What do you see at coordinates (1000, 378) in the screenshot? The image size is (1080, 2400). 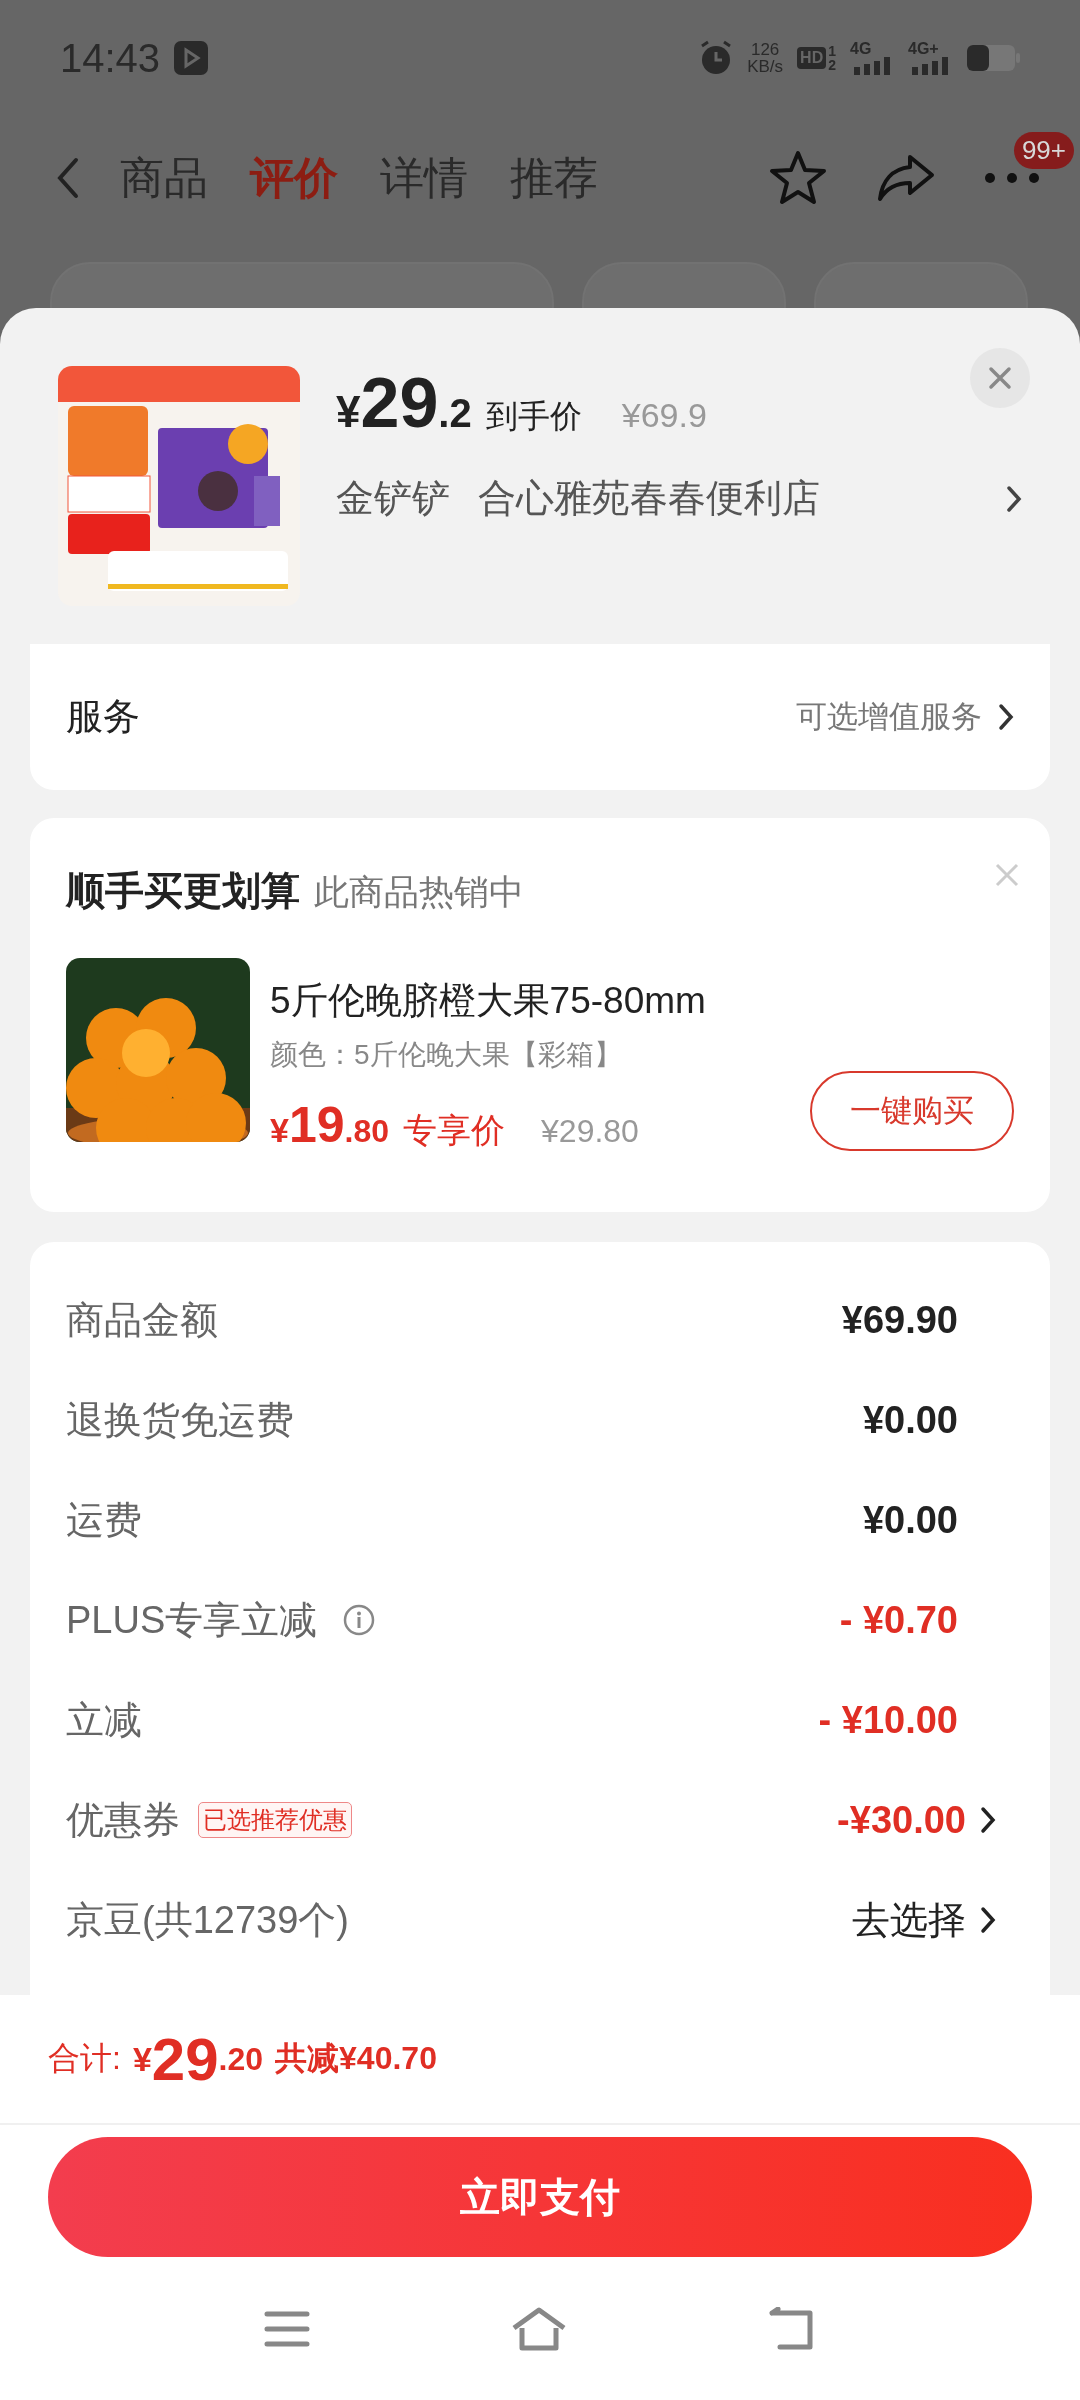 I see `close-icon` at bounding box center [1000, 378].